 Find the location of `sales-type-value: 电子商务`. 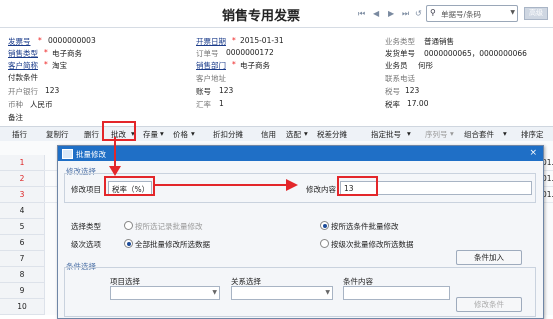

sales-type-value: 电子商务 is located at coordinates (67, 53).